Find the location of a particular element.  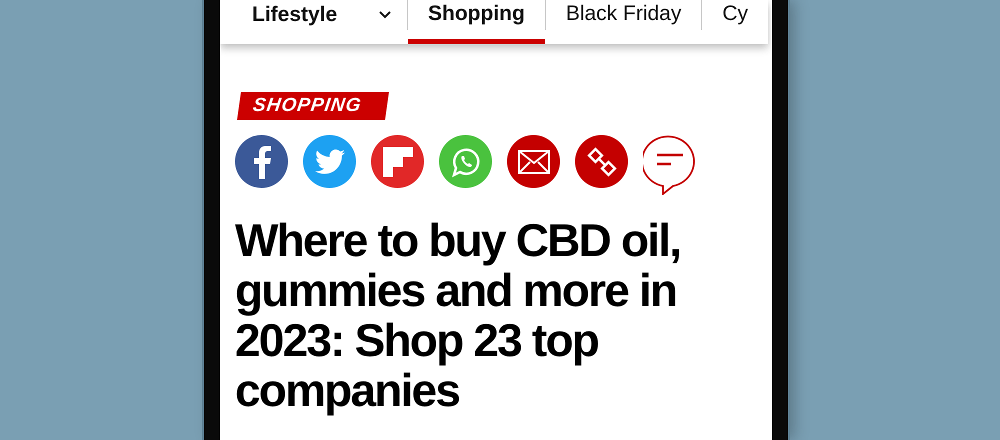

link-icon is located at coordinates (601, 161).